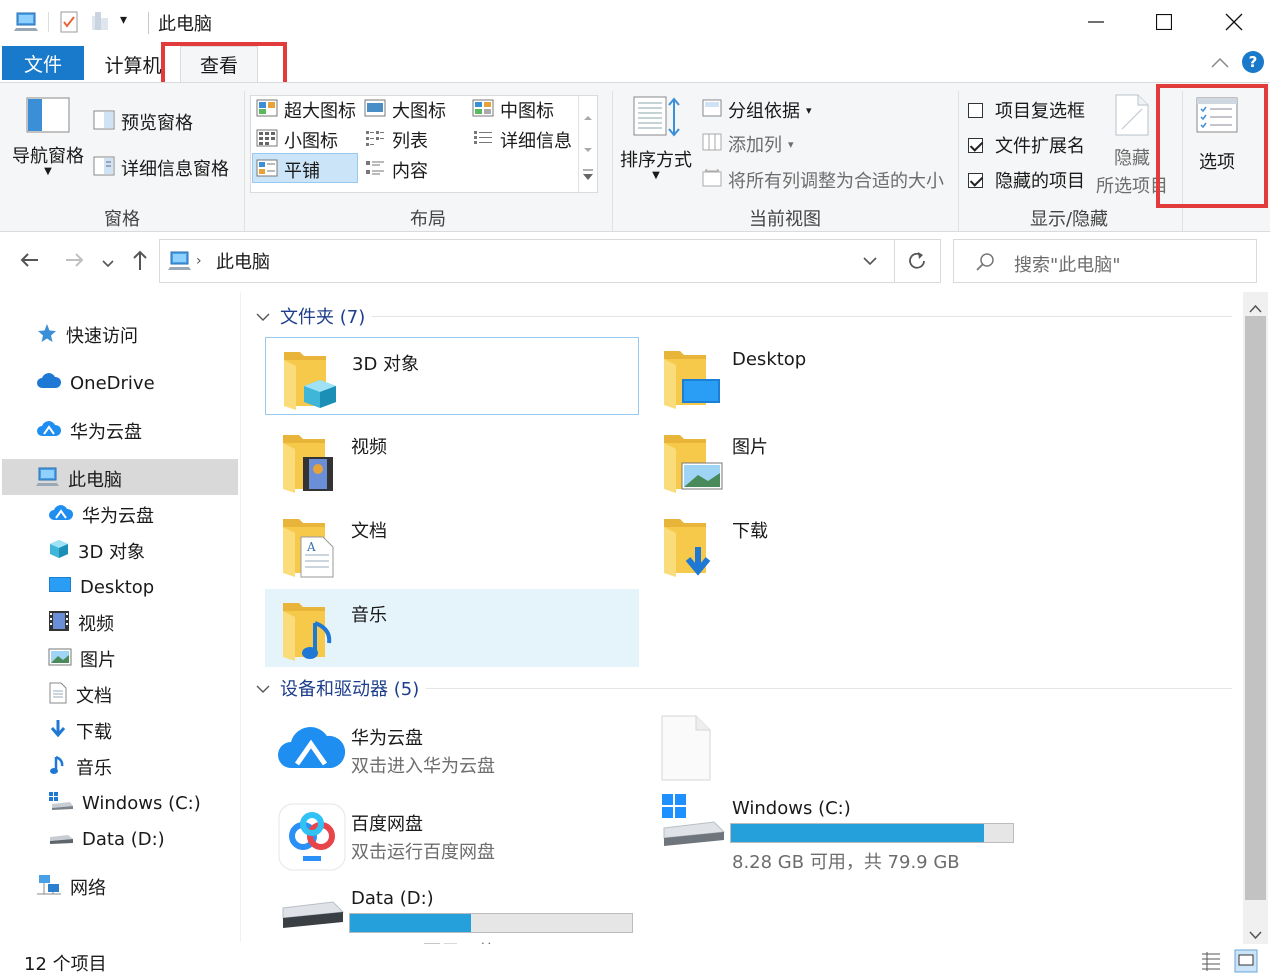  I want to click on folder-tile: A 文档, so click(452, 544).